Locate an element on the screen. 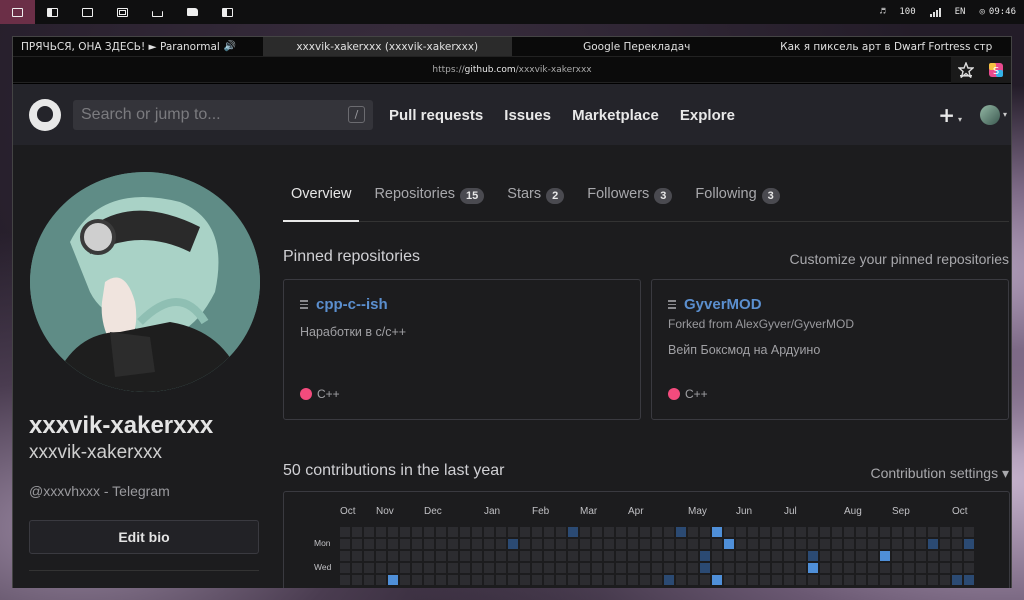  contribution-settings-dropdown: Contribution settings ▾ is located at coordinates (939, 473).